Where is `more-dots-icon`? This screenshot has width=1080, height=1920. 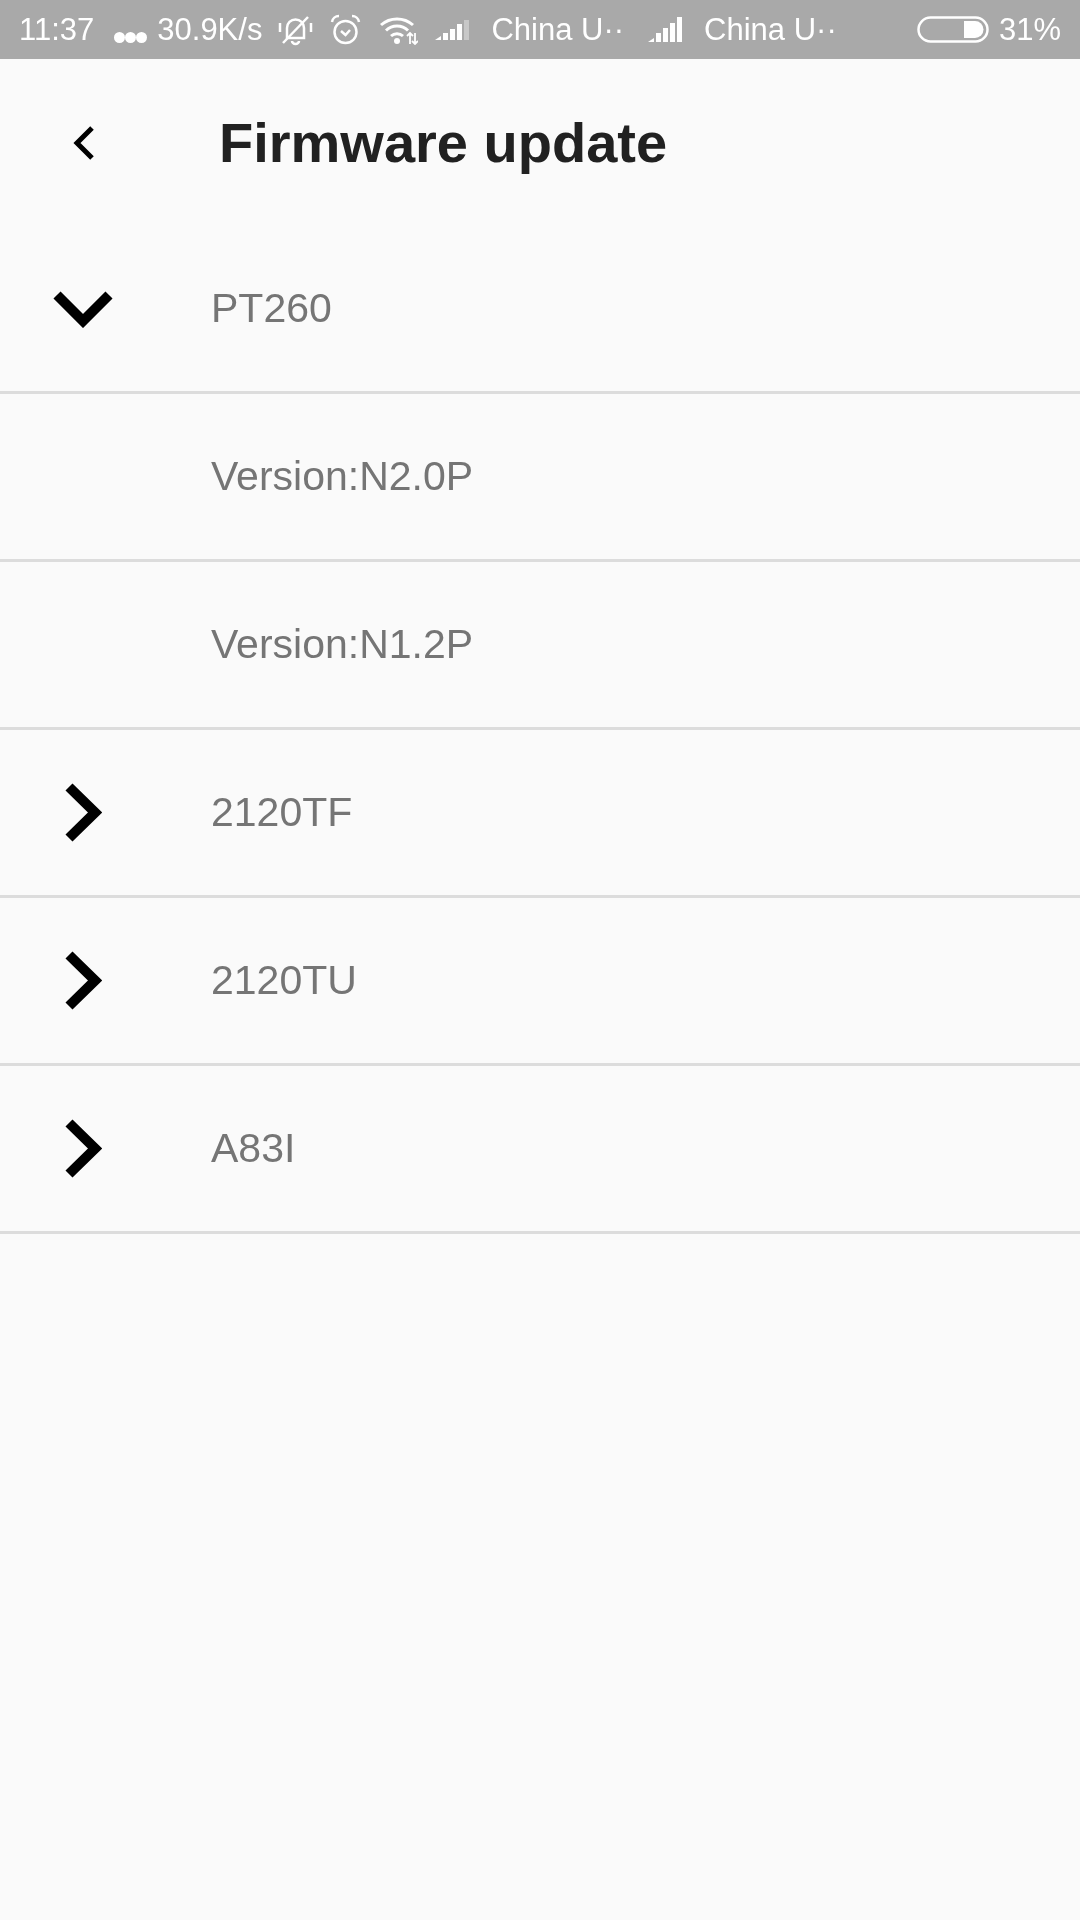
more-dots-icon is located at coordinates (131, 37).